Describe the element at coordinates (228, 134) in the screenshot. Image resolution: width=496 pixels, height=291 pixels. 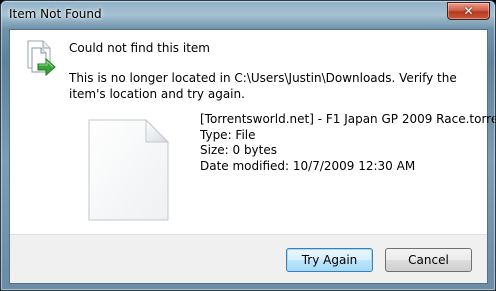
I see `file-type: Type: File` at that location.